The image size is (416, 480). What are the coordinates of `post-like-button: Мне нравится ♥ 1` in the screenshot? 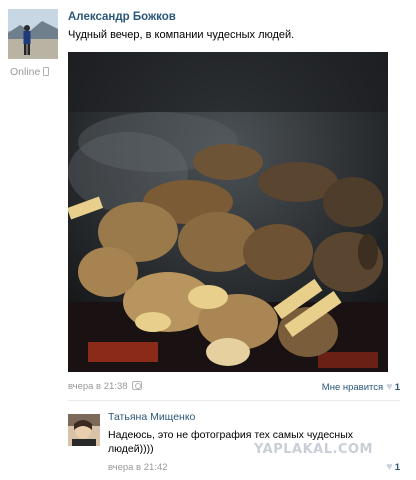 It's located at (361, 387).